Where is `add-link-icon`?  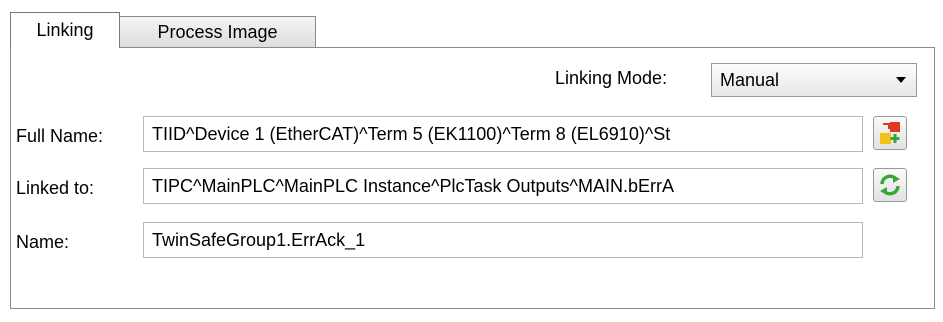
add-link-icon is located at coordinates (890, 133).